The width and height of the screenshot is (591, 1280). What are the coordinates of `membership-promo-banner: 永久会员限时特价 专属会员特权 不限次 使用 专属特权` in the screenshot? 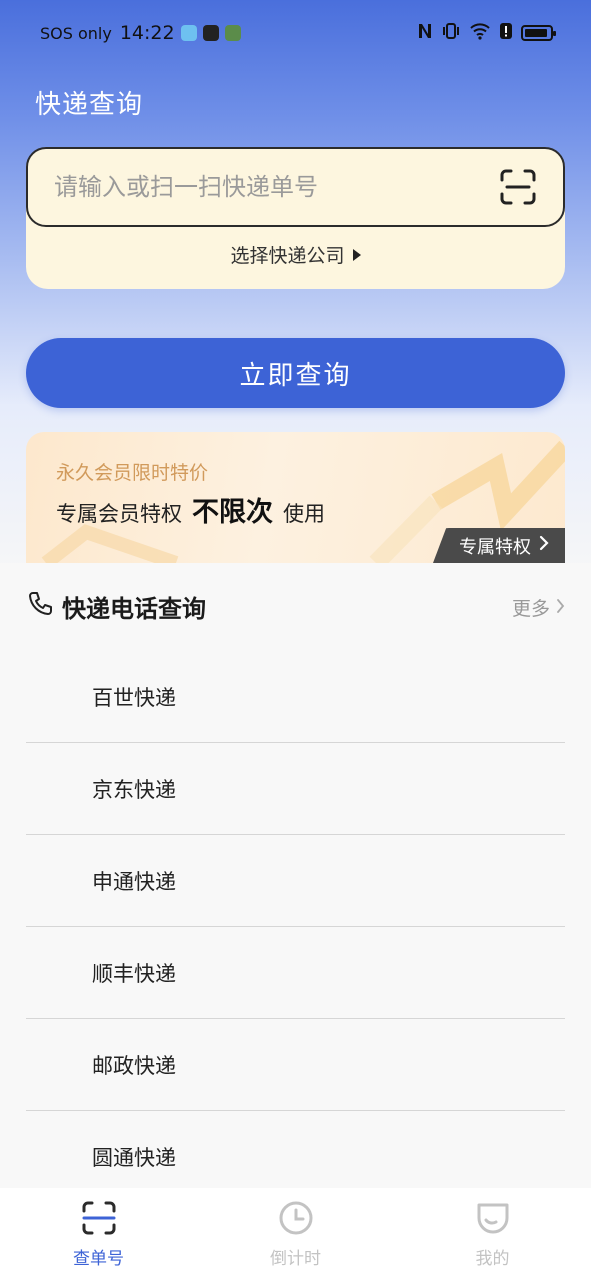 It's located at (295, 497).